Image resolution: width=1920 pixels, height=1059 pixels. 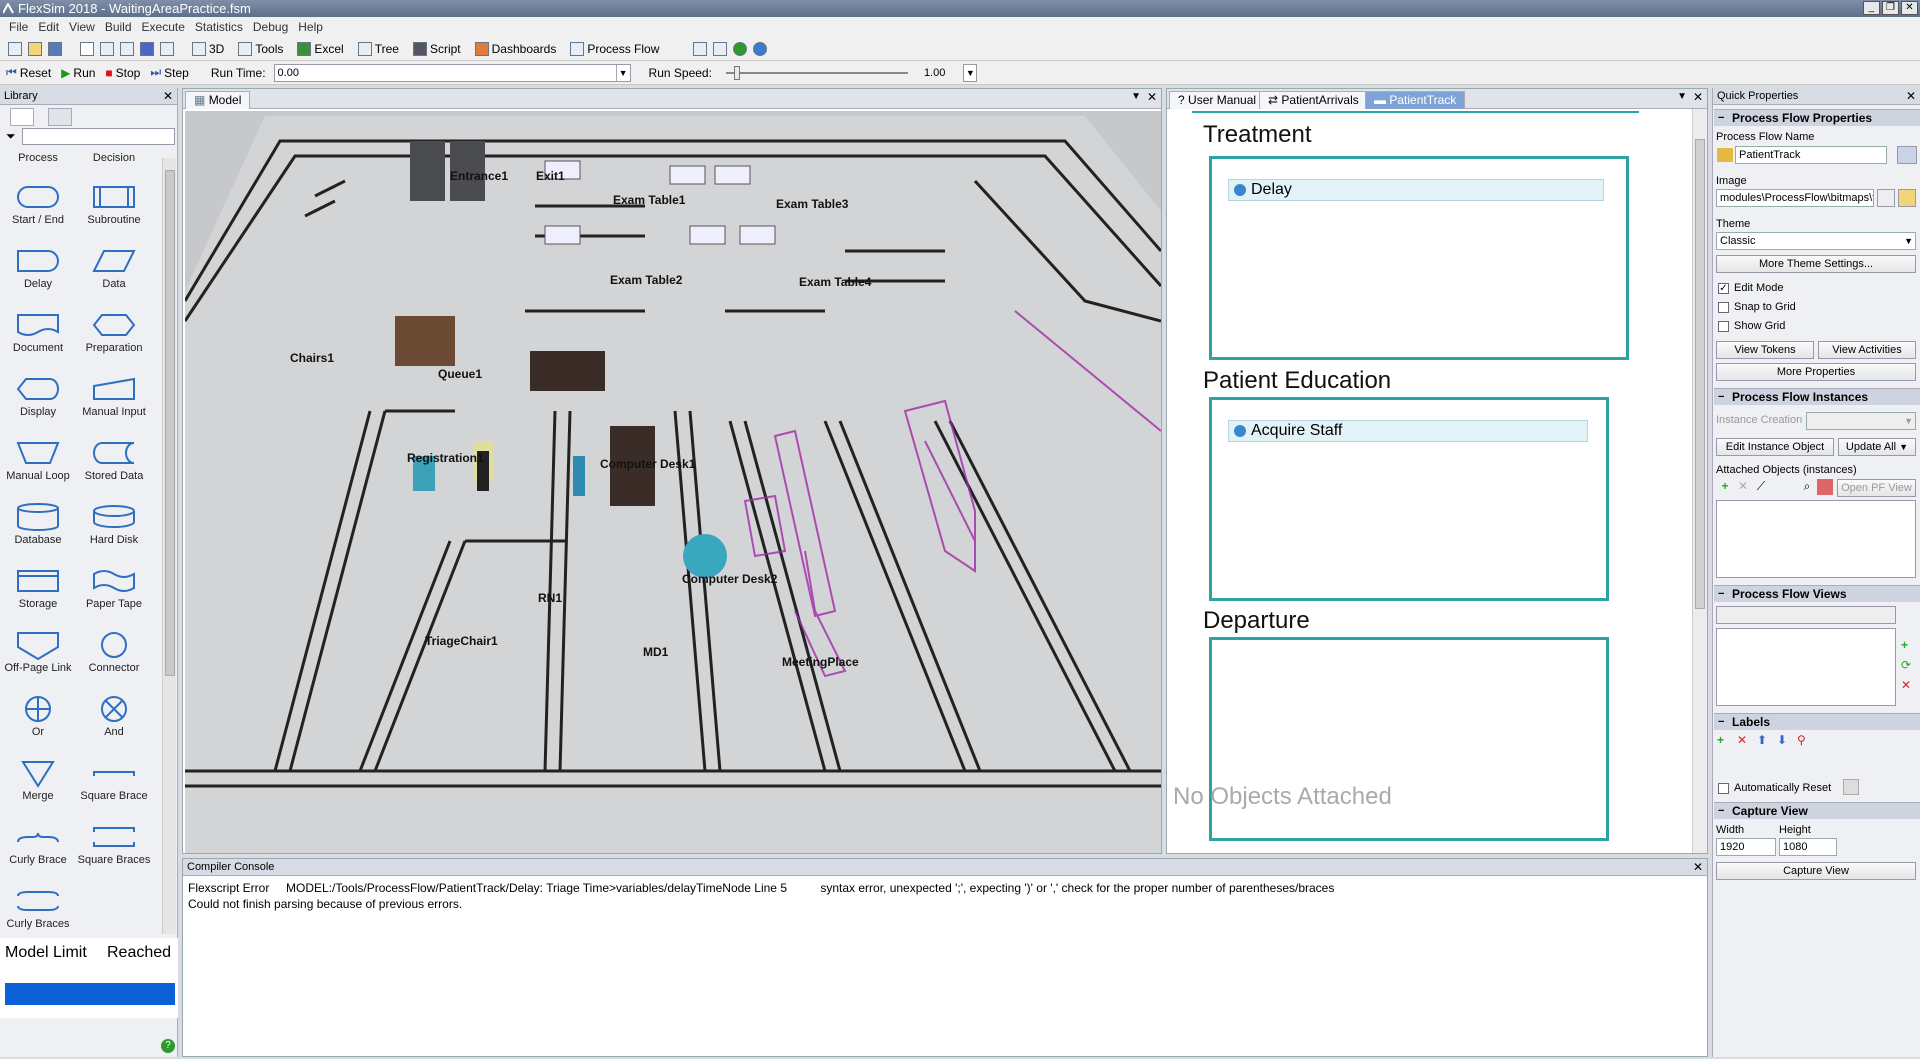 What do you see at coordinates (1861, 421) in the screenshot?
I see `instance-creation-select: ▼` at bounding box center [1861, 421].